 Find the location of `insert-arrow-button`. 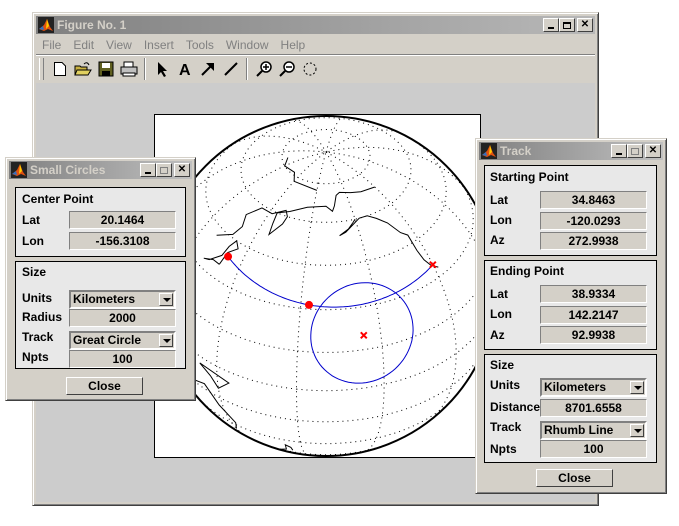

insert-arrow-button is located at coordinates (207, 69).